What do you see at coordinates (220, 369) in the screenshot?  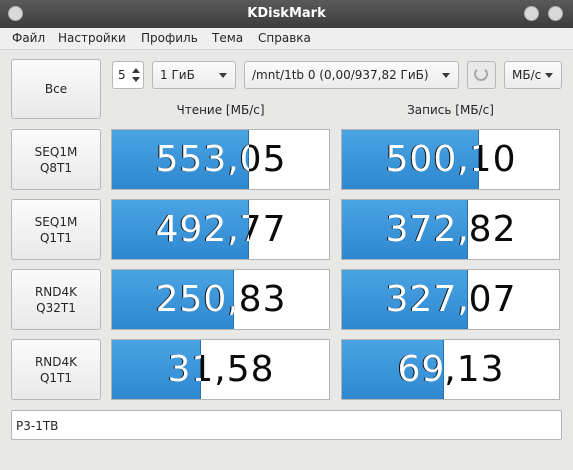 I see `read-result-rnd4k-q1t1: 31,58 31,58` at bounding box center [220, 369].